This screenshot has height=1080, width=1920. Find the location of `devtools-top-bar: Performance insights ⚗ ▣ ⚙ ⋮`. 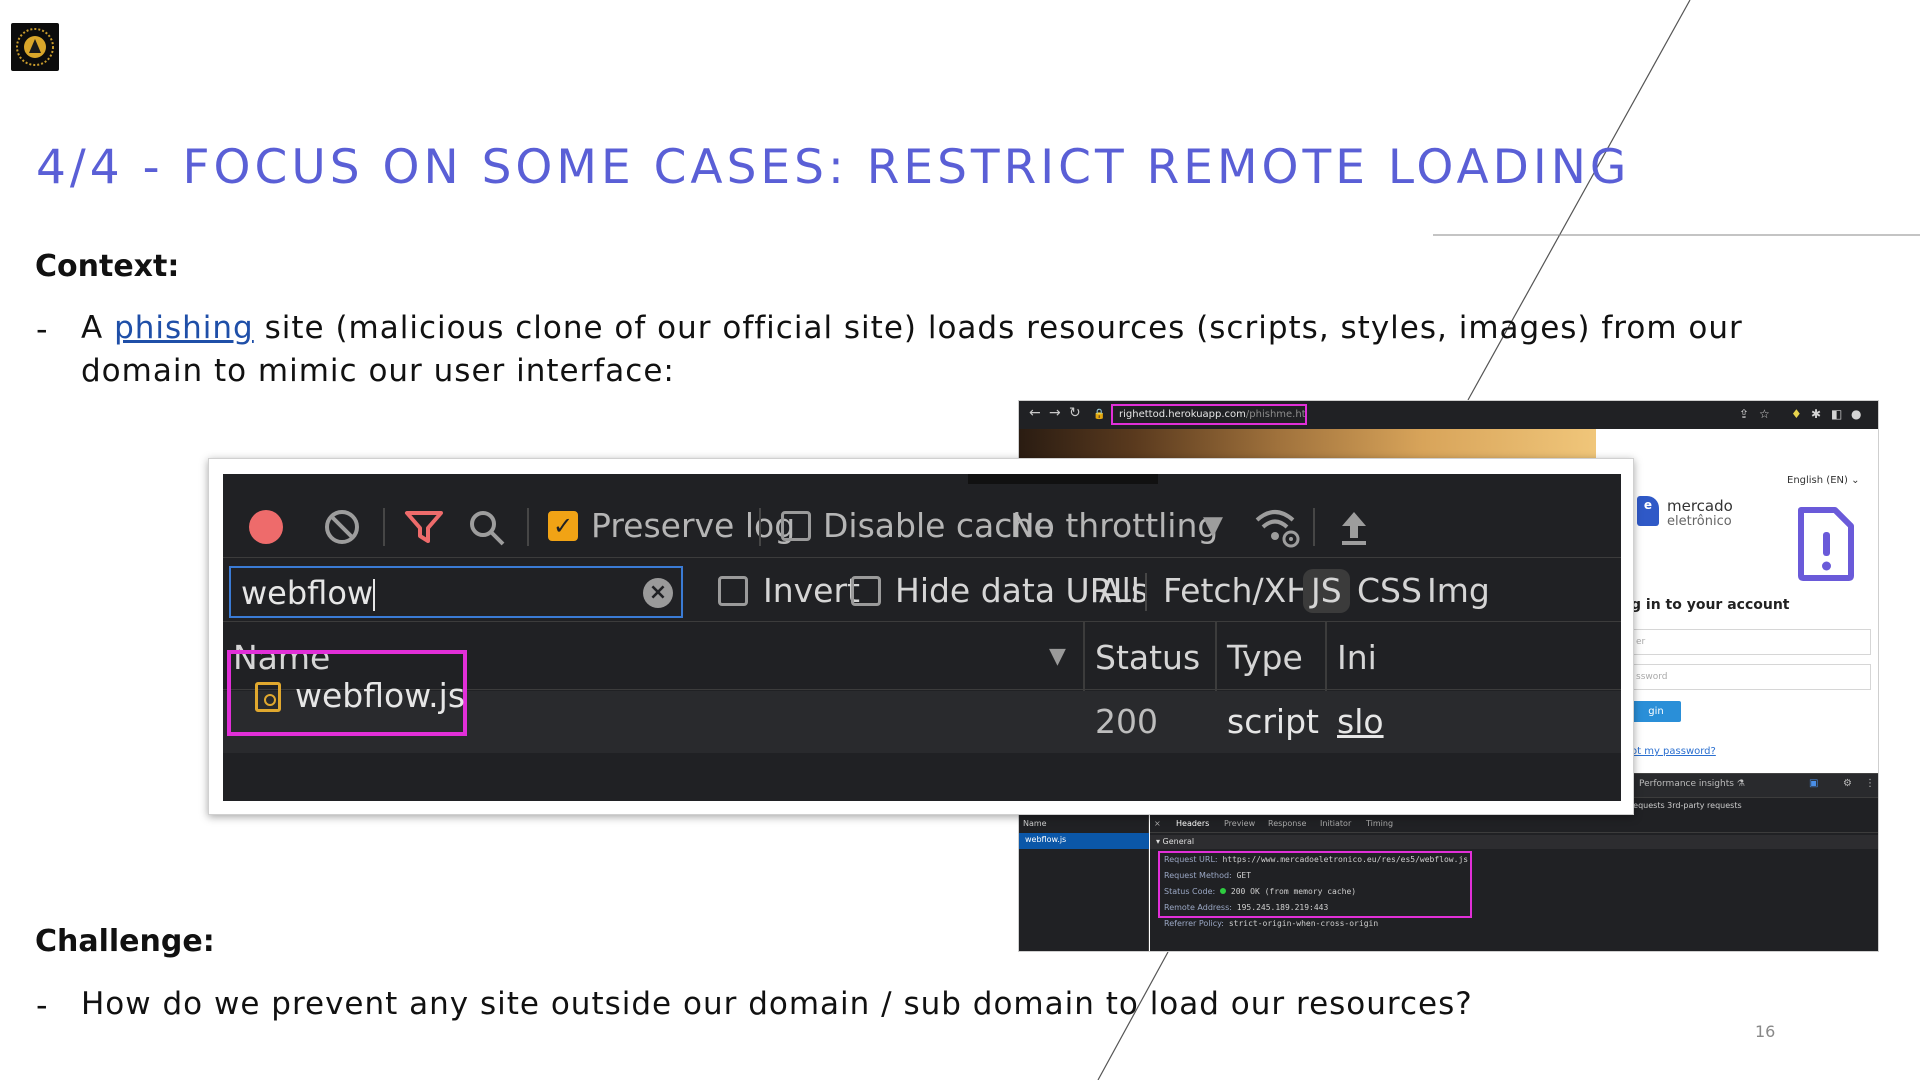

devtools-top-bar: Performance insights ⚗ ▣ ⚙ ⋮ is located at coordinates (1753, 785).